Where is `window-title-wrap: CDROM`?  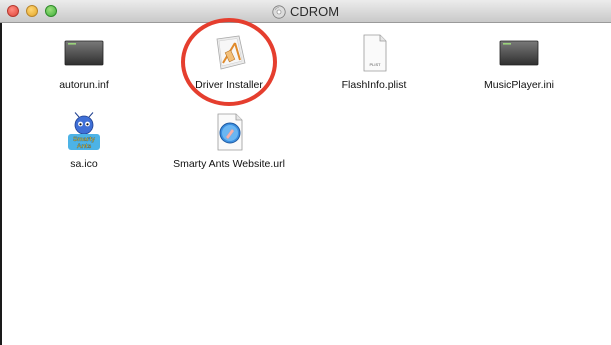 window-title-wrap: CDROM is located at coordinates (305, 11).